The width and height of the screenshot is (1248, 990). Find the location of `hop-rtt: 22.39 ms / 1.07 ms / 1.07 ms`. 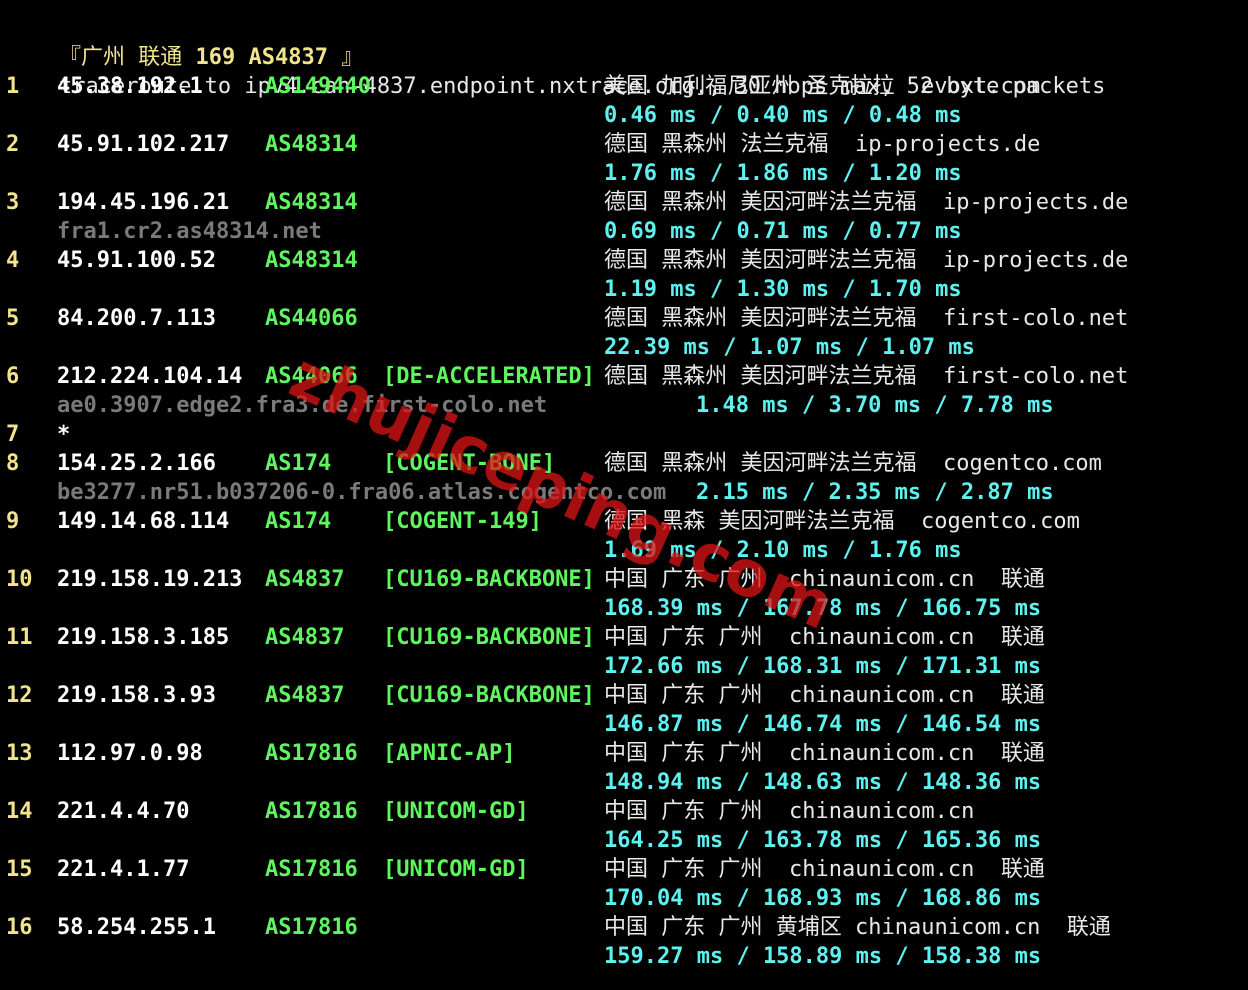

hop-rtt: 22.39 ms / 1.07 ms / 1.07 ms is located at coordinates (789, 347).